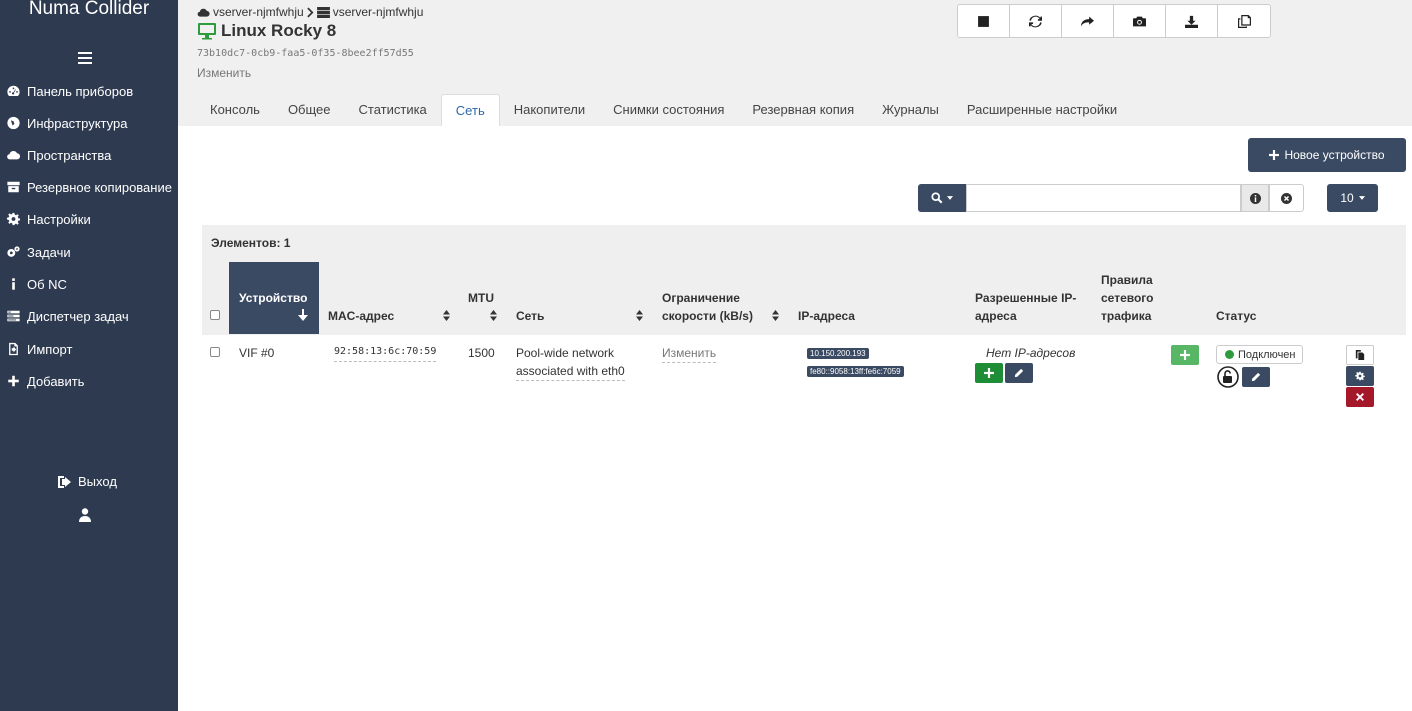 This screenshot has height=711, width=1412. What do you see at coordinates (305, 53) in the screenshot?
I see `vm-uuid: 73b10dc7-0cb9-faa5-0f35-8bee2ff57d55` at bounding box center [305, 53].